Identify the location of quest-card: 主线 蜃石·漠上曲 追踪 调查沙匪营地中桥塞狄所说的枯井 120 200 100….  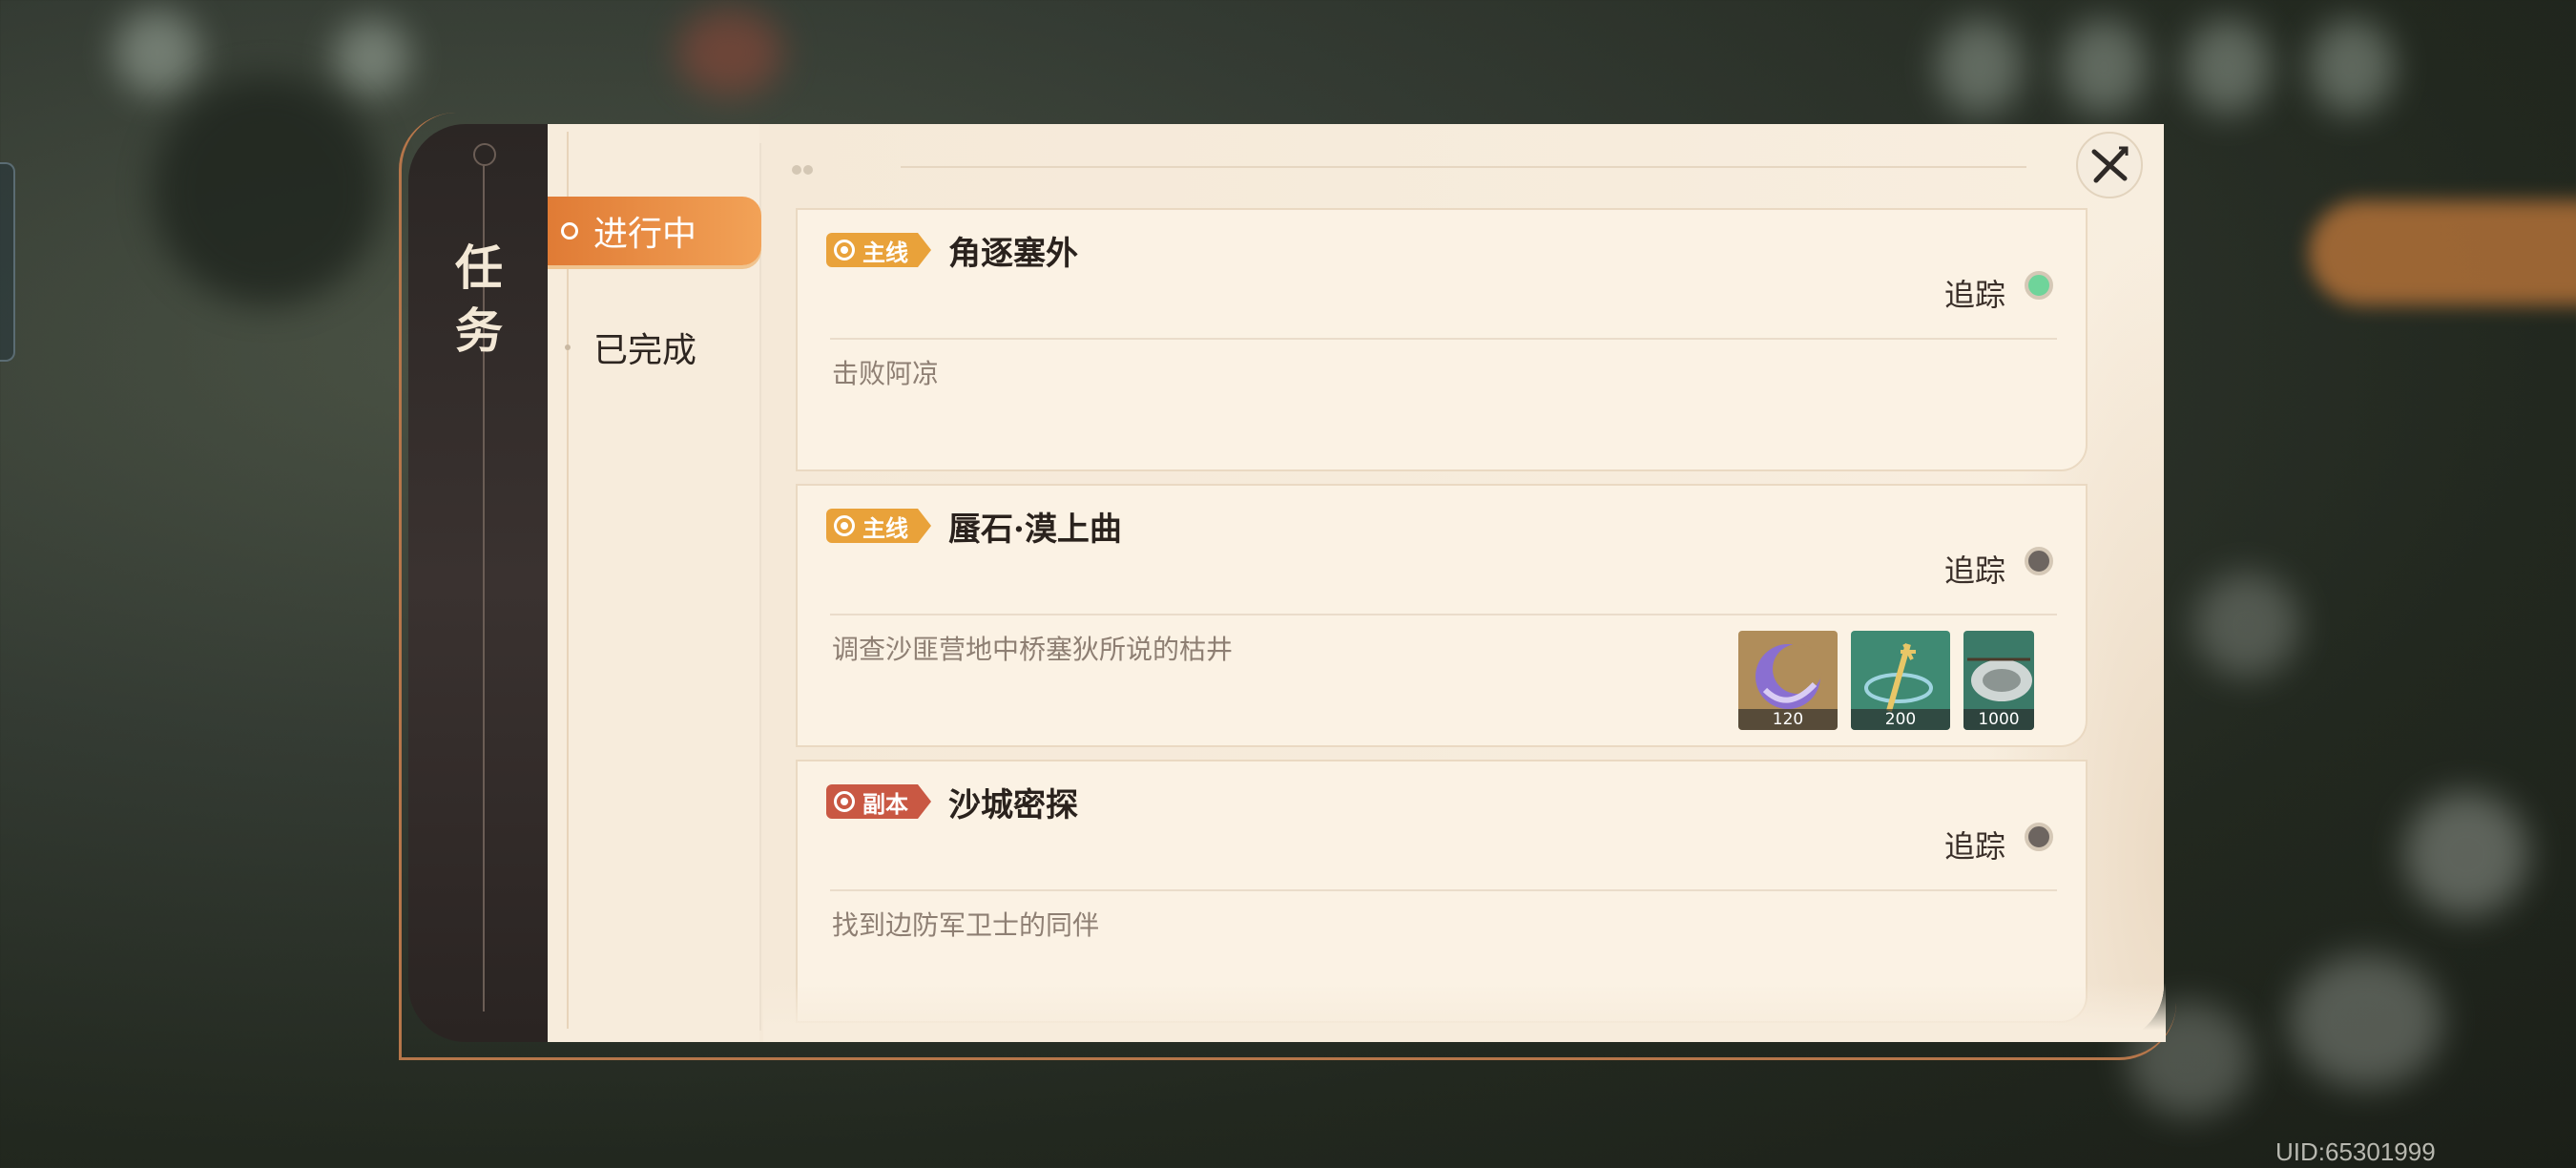
(1442, 615).